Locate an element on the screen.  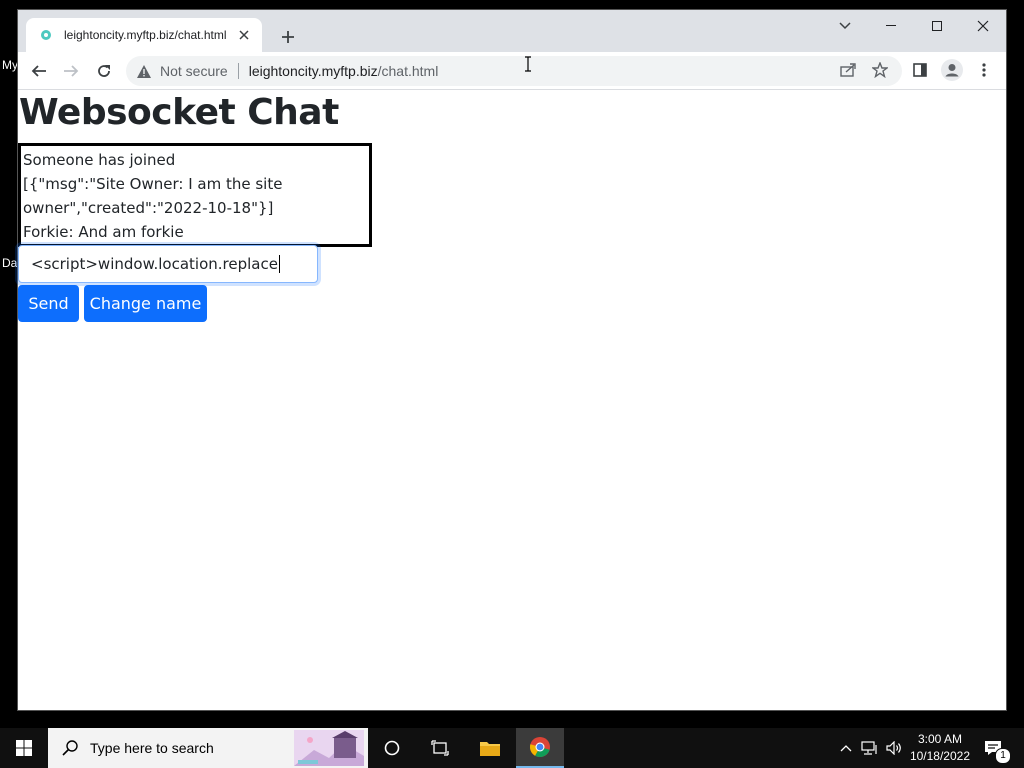
forward-arrow-icon is located at coordinates (71, 71).